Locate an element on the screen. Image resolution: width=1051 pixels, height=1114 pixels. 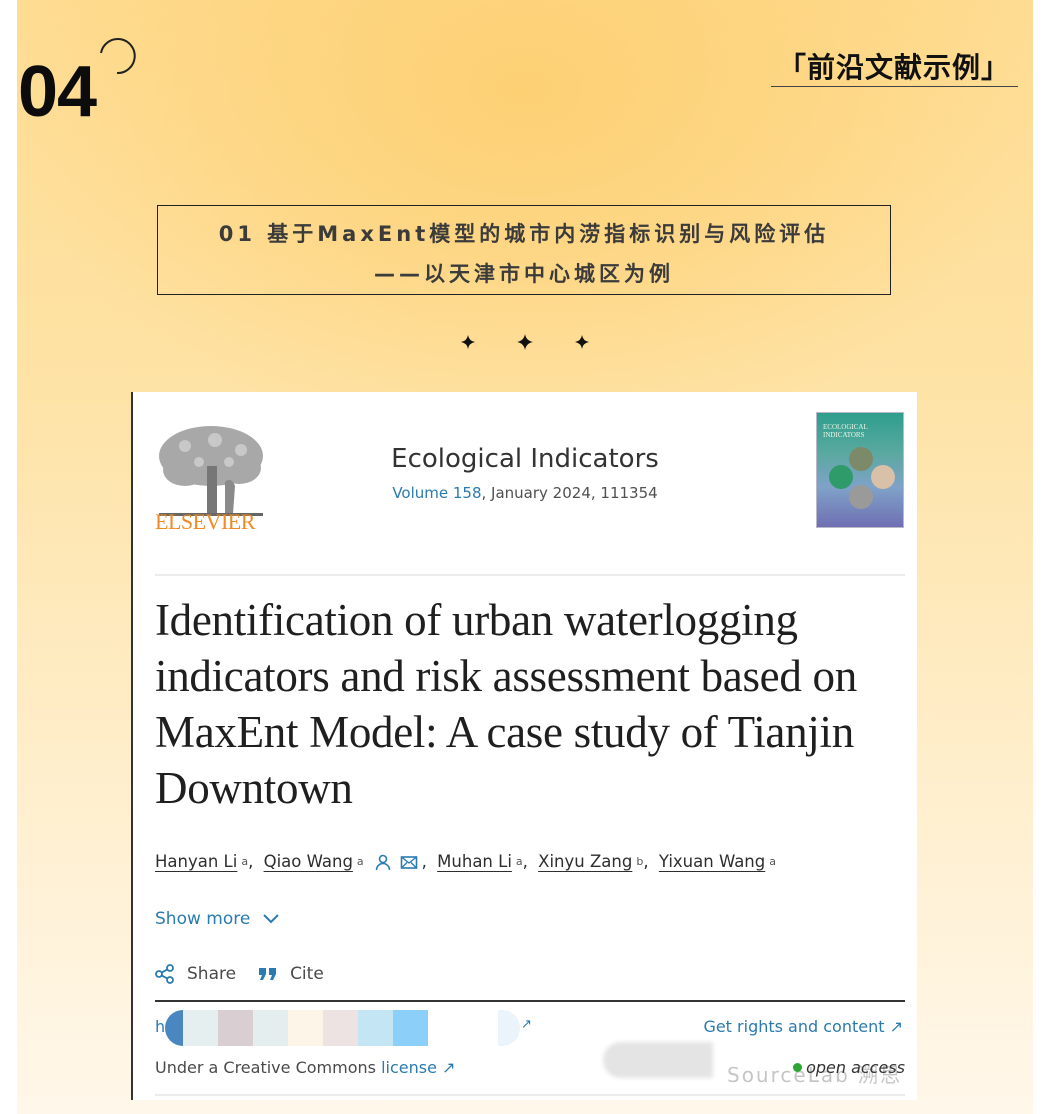
author-link: Muhan Li is located at coordinates (474, 861).